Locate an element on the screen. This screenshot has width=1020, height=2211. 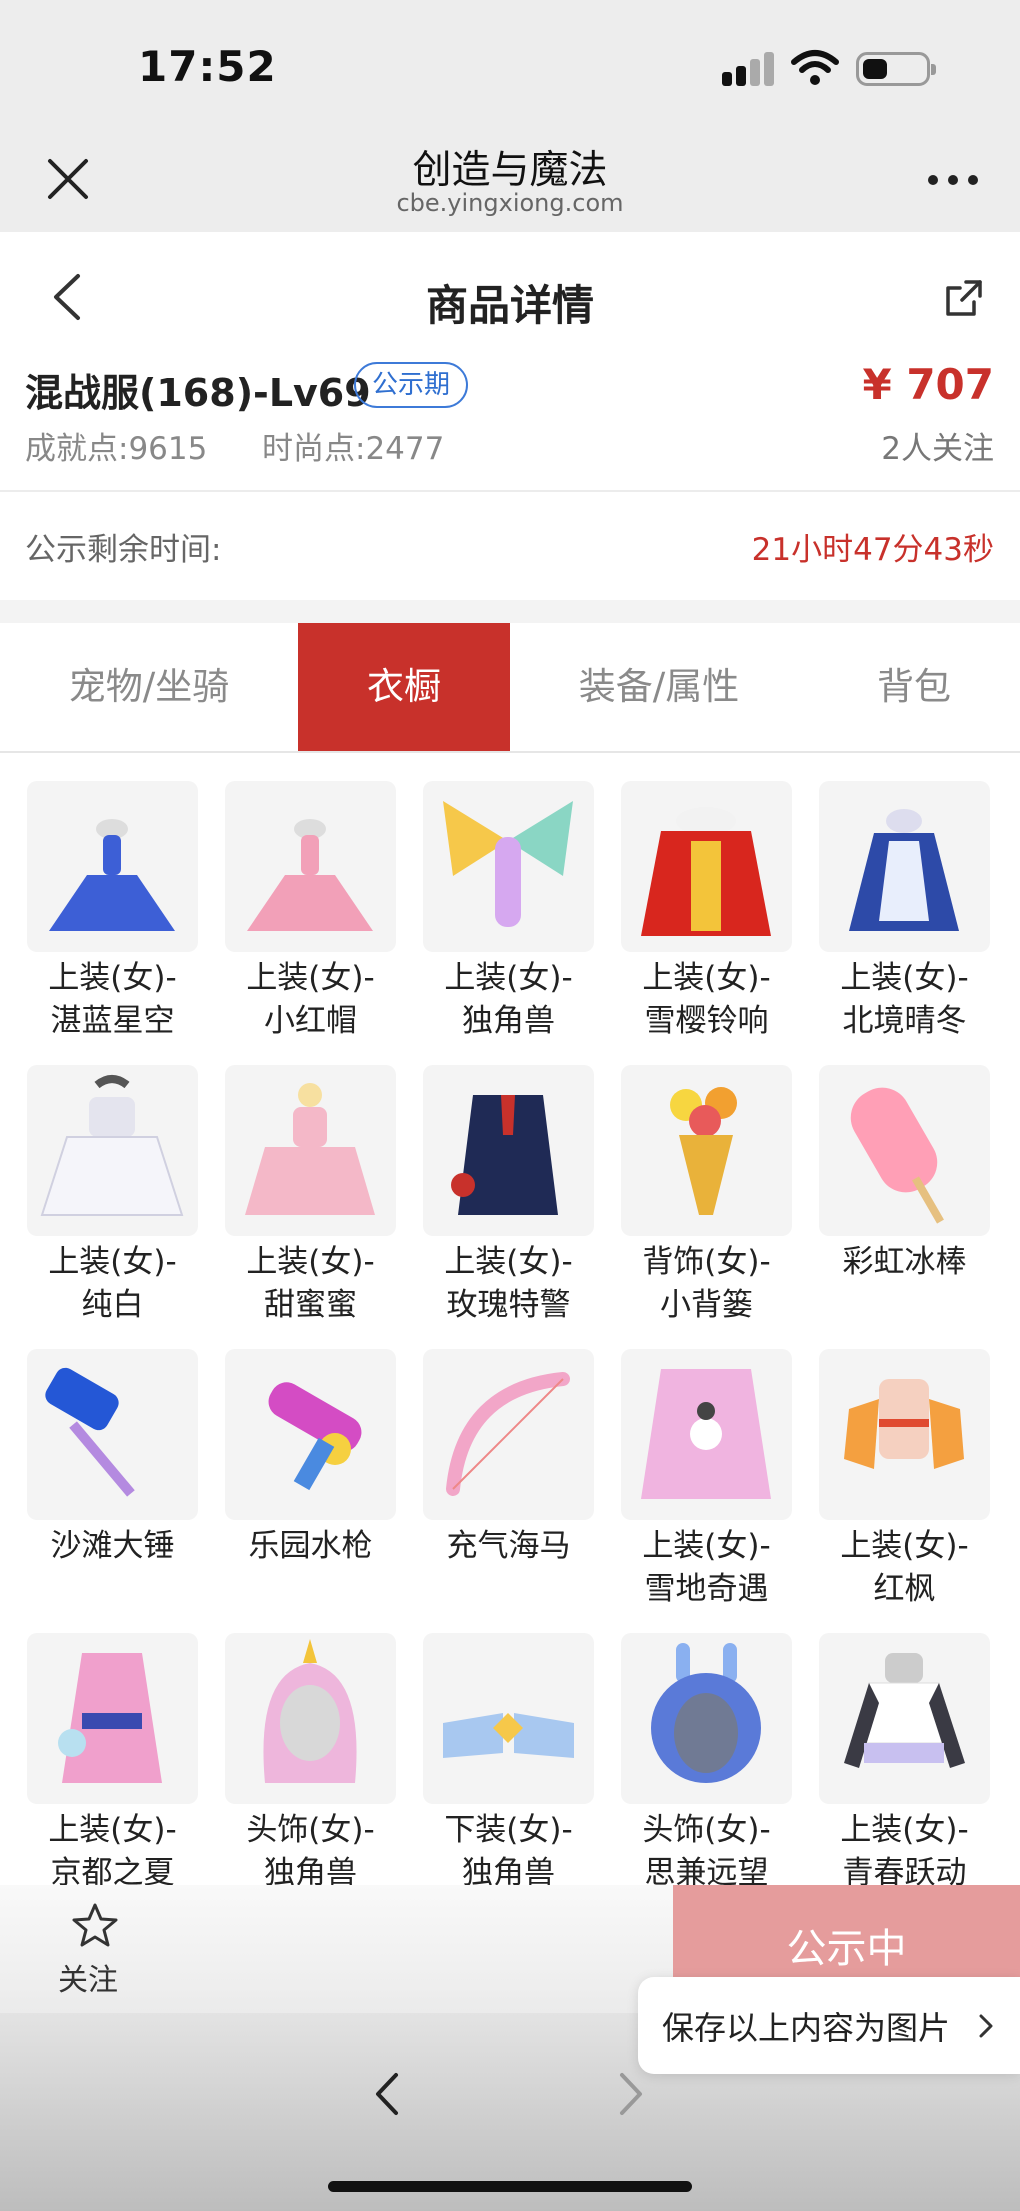
wardrobe-item: 乐园水枪 is located at coordinates (297, 1458).